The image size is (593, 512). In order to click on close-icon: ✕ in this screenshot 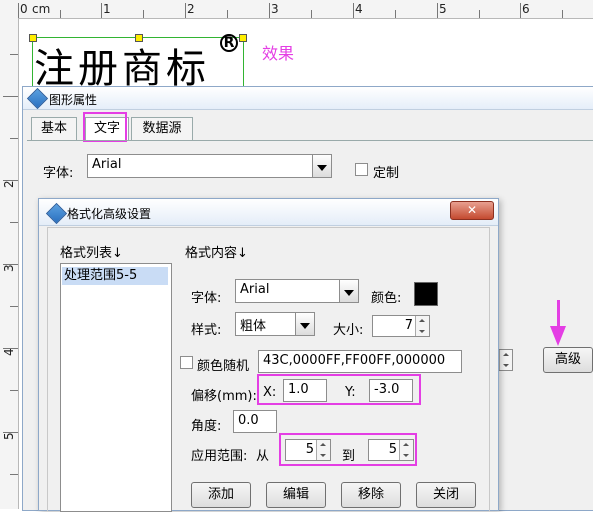, I will do `click(472, 210)`.